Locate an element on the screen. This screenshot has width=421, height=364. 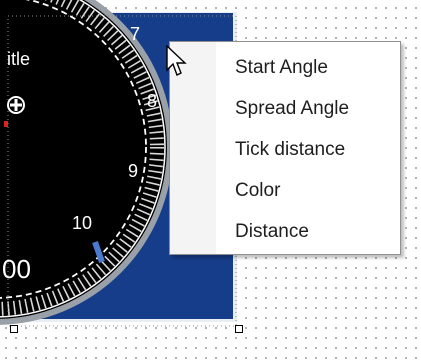
menu-item-start-angle: Start Angle is located at coordinates (285, 67).